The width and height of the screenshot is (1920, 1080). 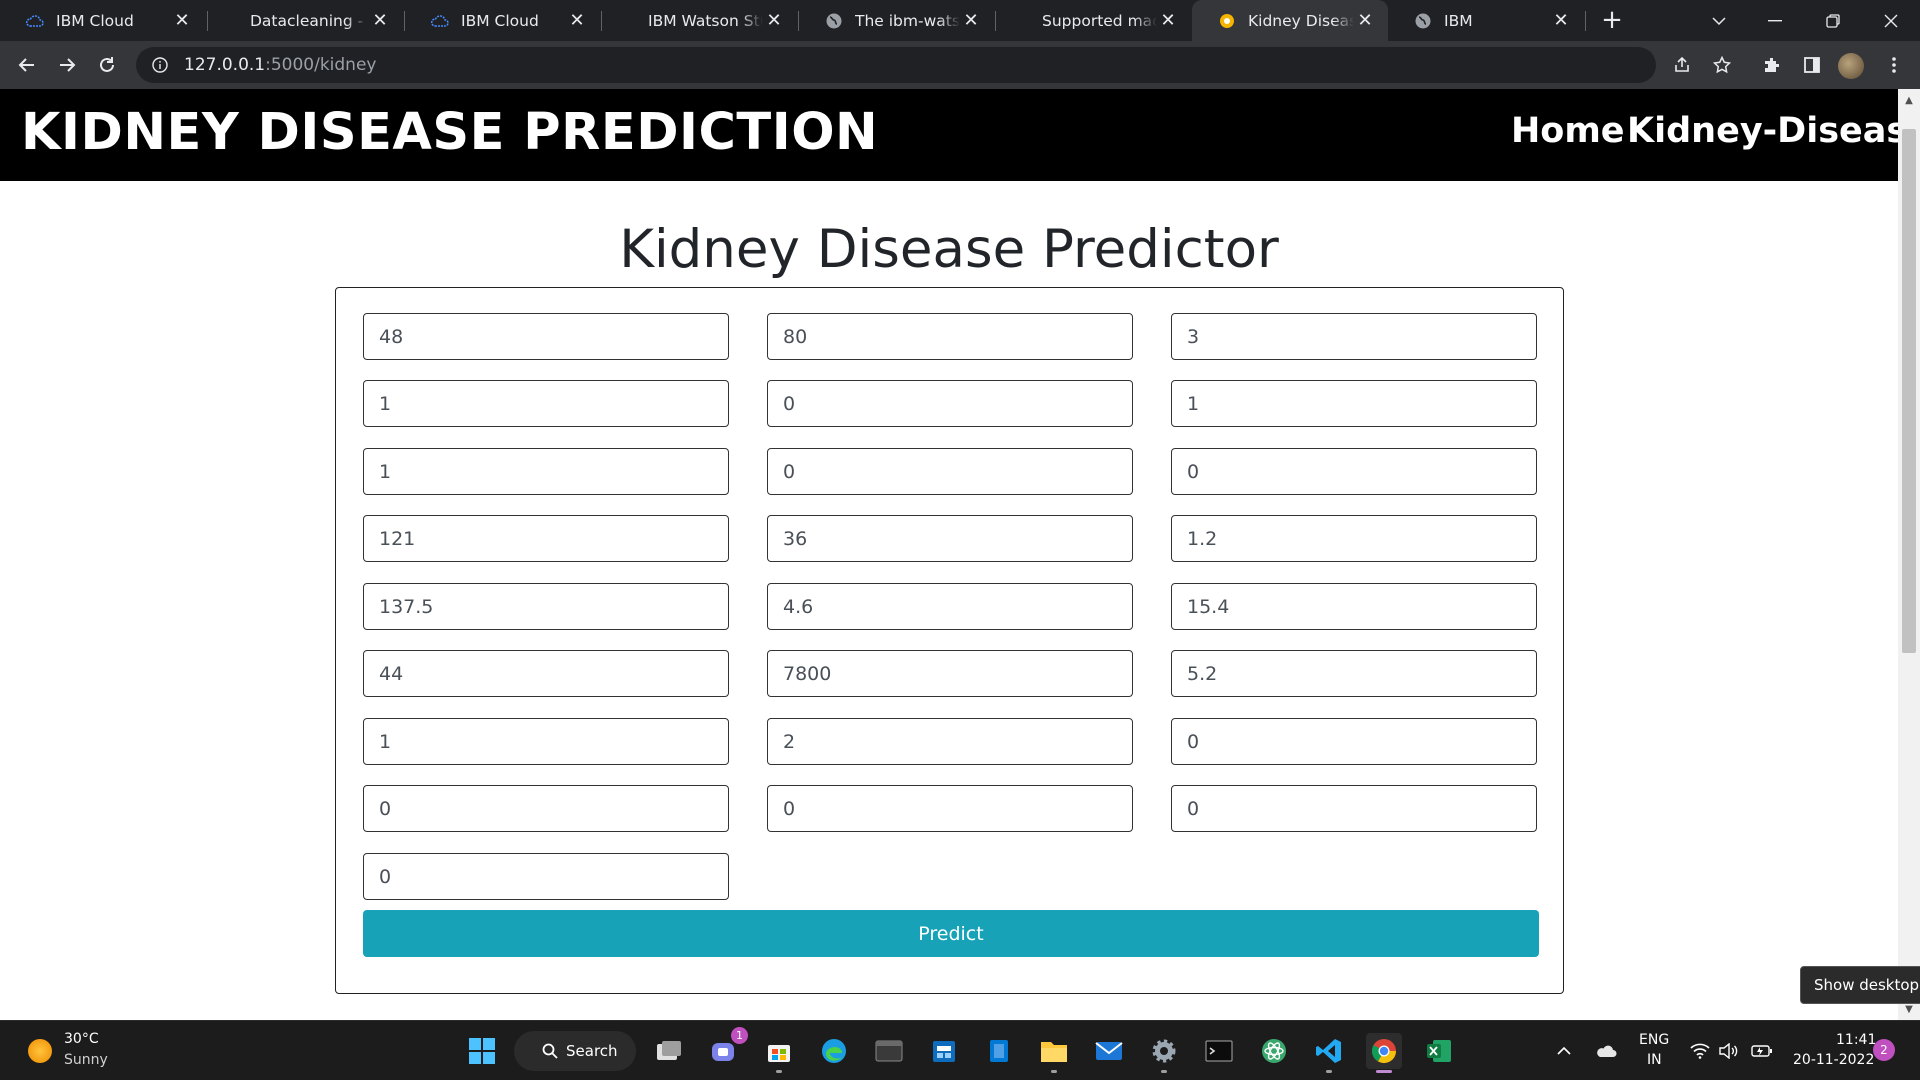 What do you see at coordinates (40, 1051) in the screenshot?
I see `sun-icon` at bounding box center [40, 1051].